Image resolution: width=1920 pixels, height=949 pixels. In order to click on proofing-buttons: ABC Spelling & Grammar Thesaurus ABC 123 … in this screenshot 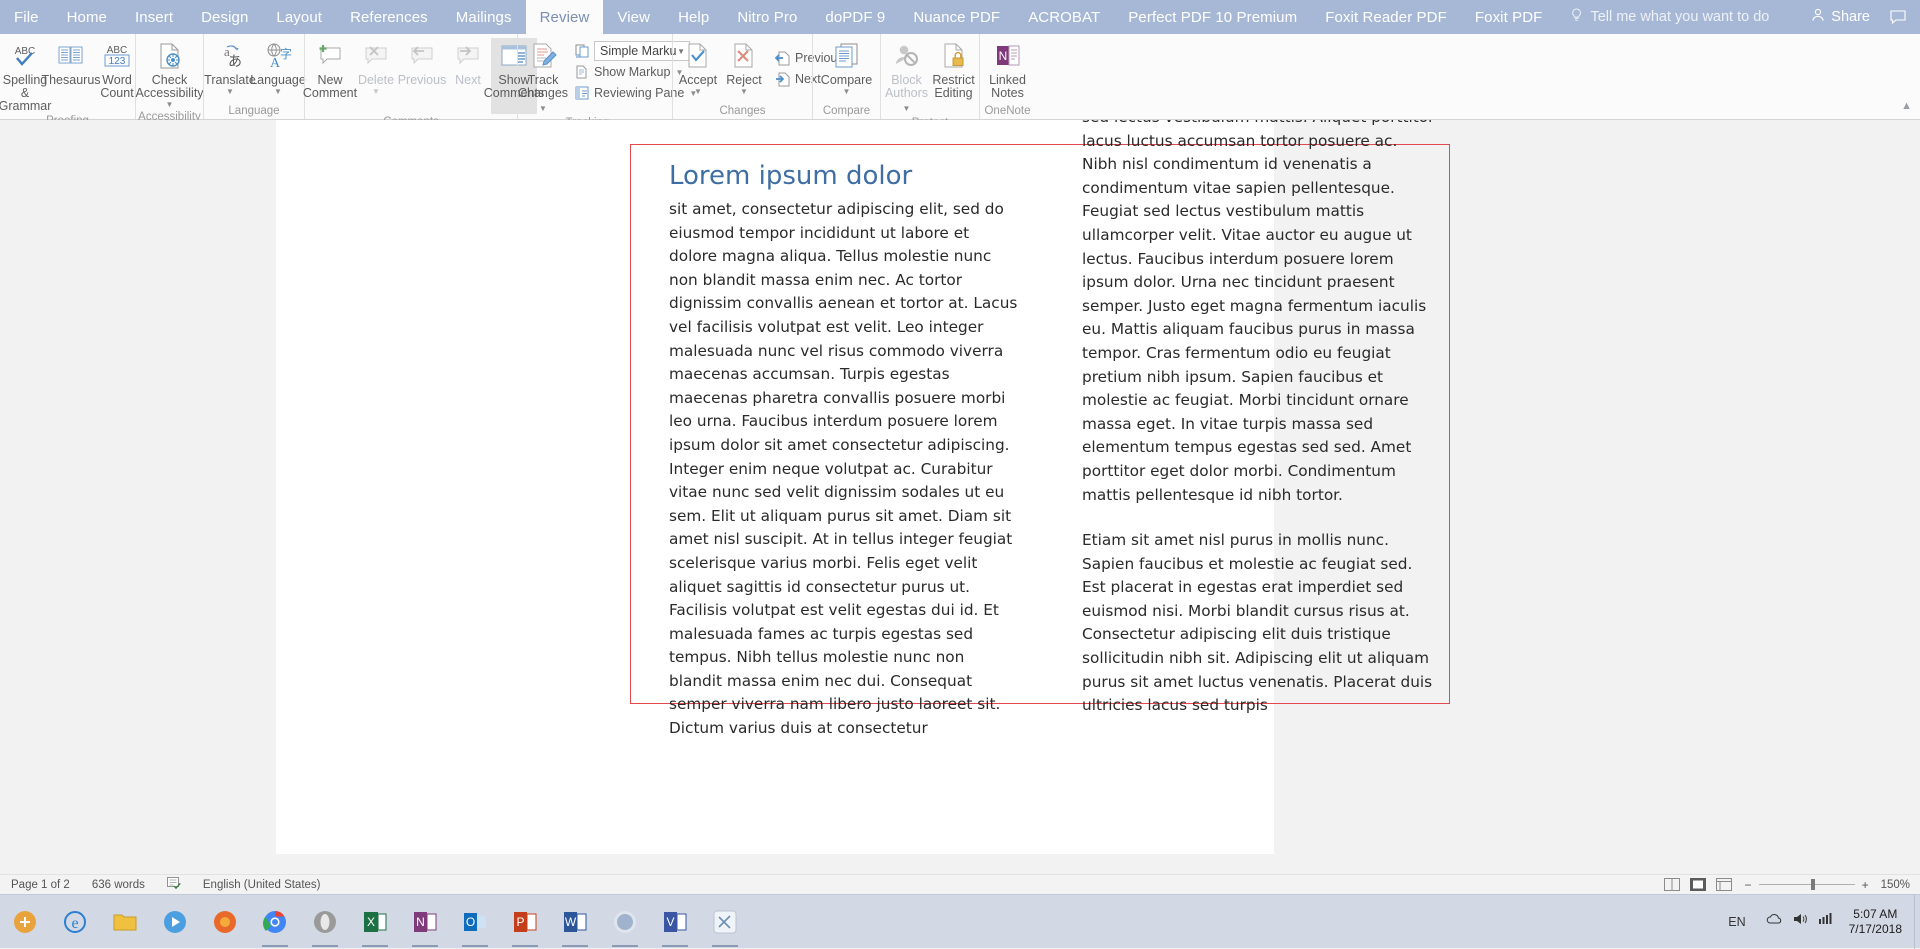, I will do `click(67, 73)`.